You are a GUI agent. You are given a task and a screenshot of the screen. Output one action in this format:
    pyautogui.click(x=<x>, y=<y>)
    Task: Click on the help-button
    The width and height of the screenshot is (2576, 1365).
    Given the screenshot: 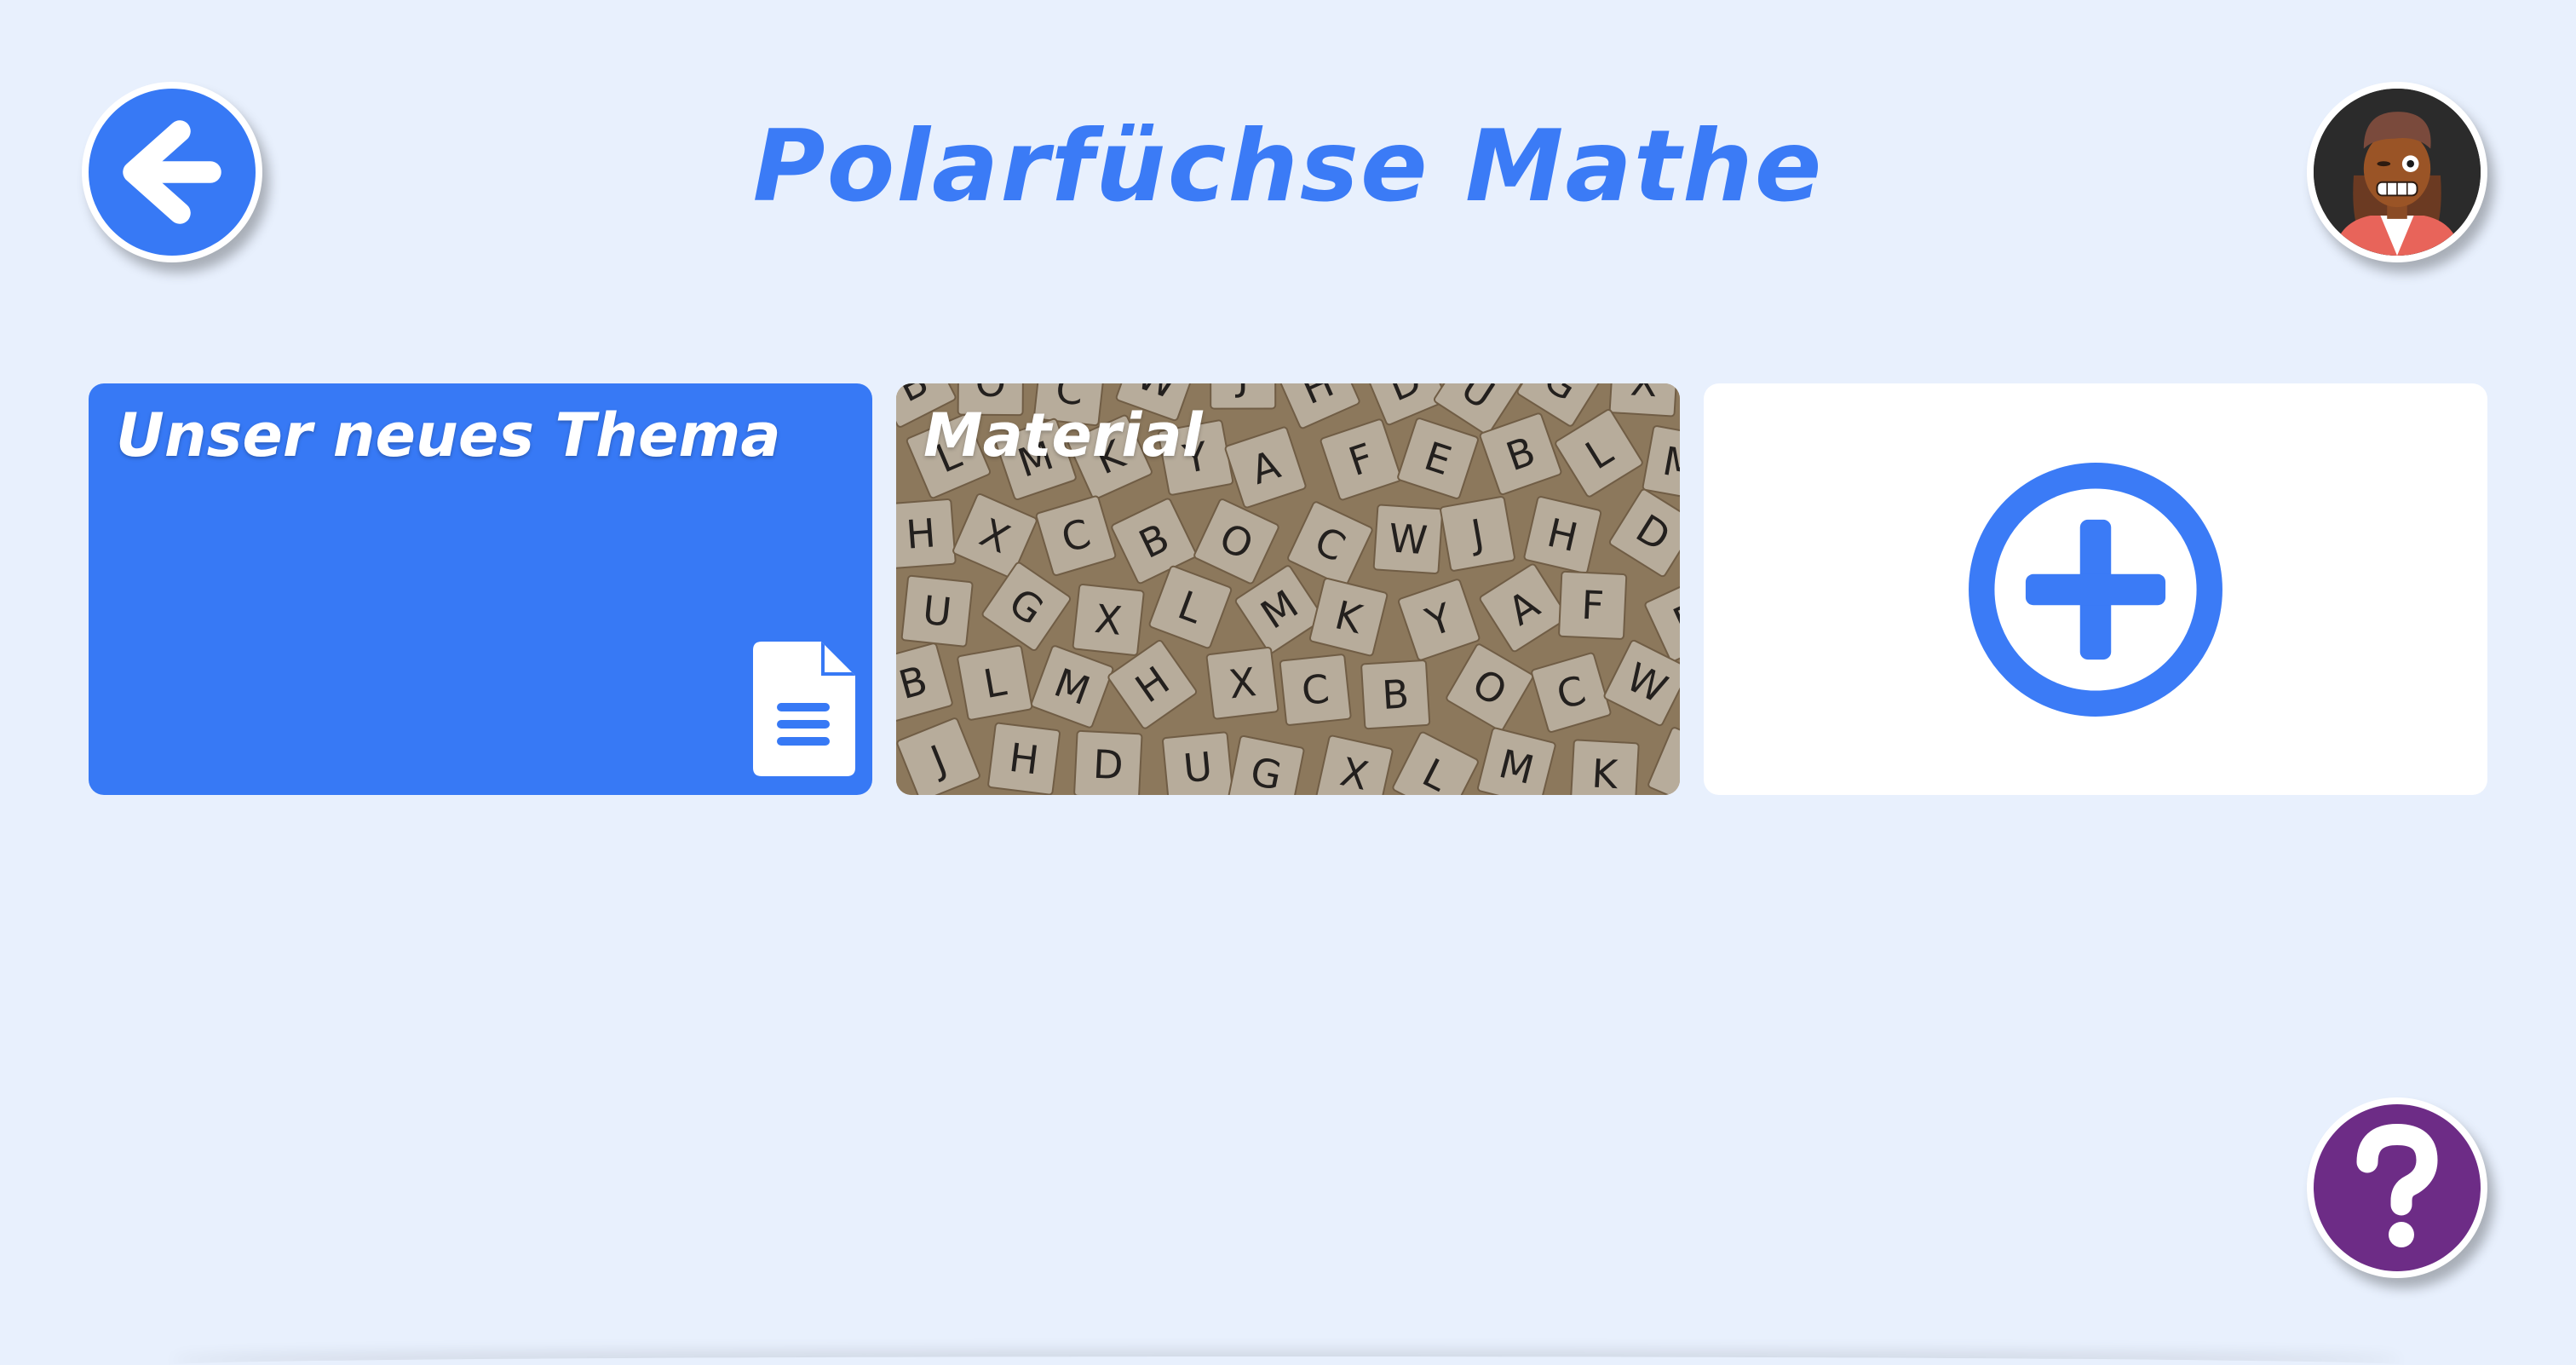 What is the action you would take?
    pyautogui.click(x=2397, y=1187)
    